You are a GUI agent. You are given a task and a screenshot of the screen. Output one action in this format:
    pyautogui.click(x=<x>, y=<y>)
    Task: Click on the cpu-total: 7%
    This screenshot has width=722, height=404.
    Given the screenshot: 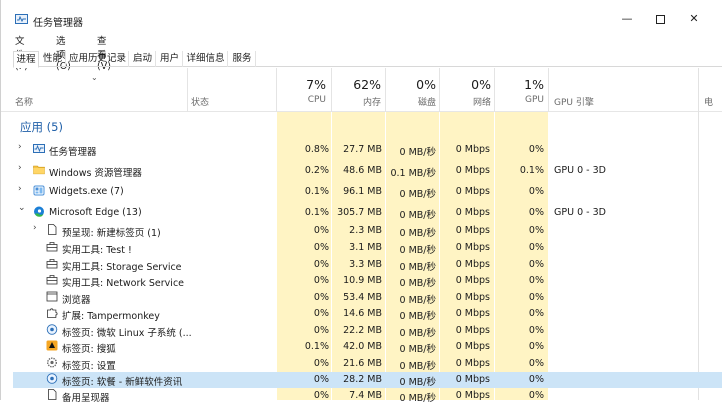 What is the action you would take?
    pyautogui.click(x=303, y=84)
    